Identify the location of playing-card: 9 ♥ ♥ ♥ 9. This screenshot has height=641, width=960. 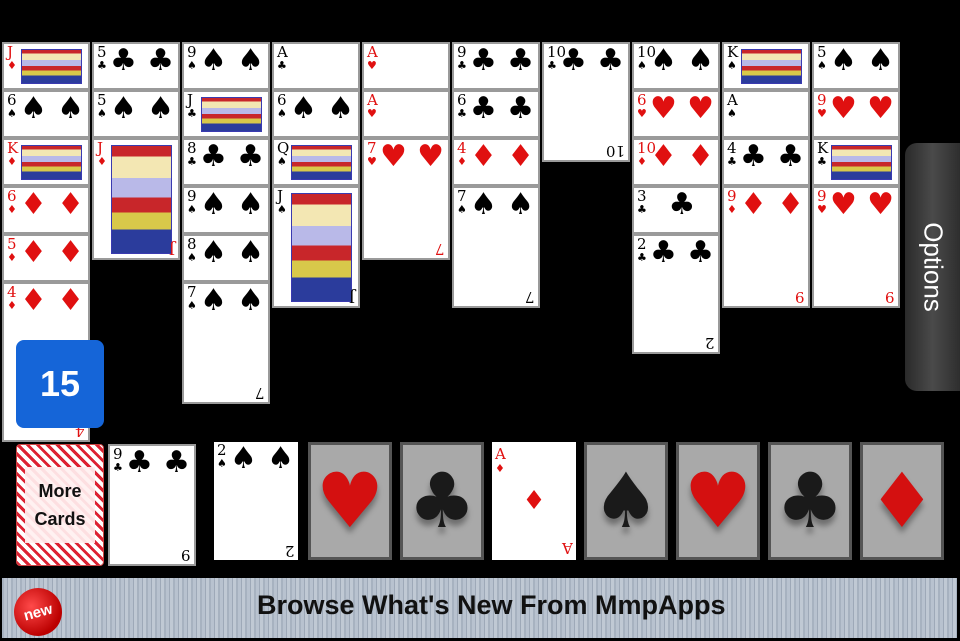
(856, 247).